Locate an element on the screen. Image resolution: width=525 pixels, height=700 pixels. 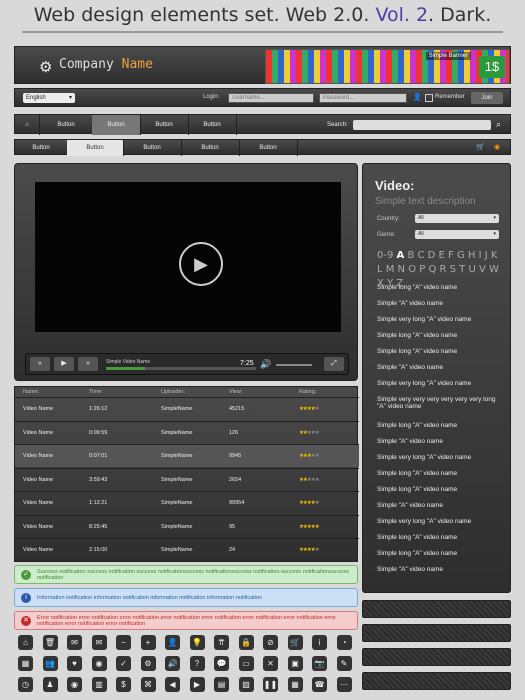
tag-icon: ⌘ is located at coordinates (148, 684).